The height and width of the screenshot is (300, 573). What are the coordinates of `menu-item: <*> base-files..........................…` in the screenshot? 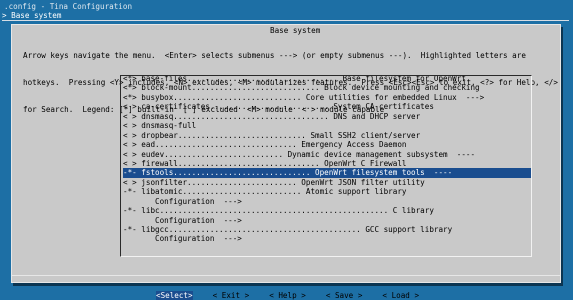 It's located at (327, 79).